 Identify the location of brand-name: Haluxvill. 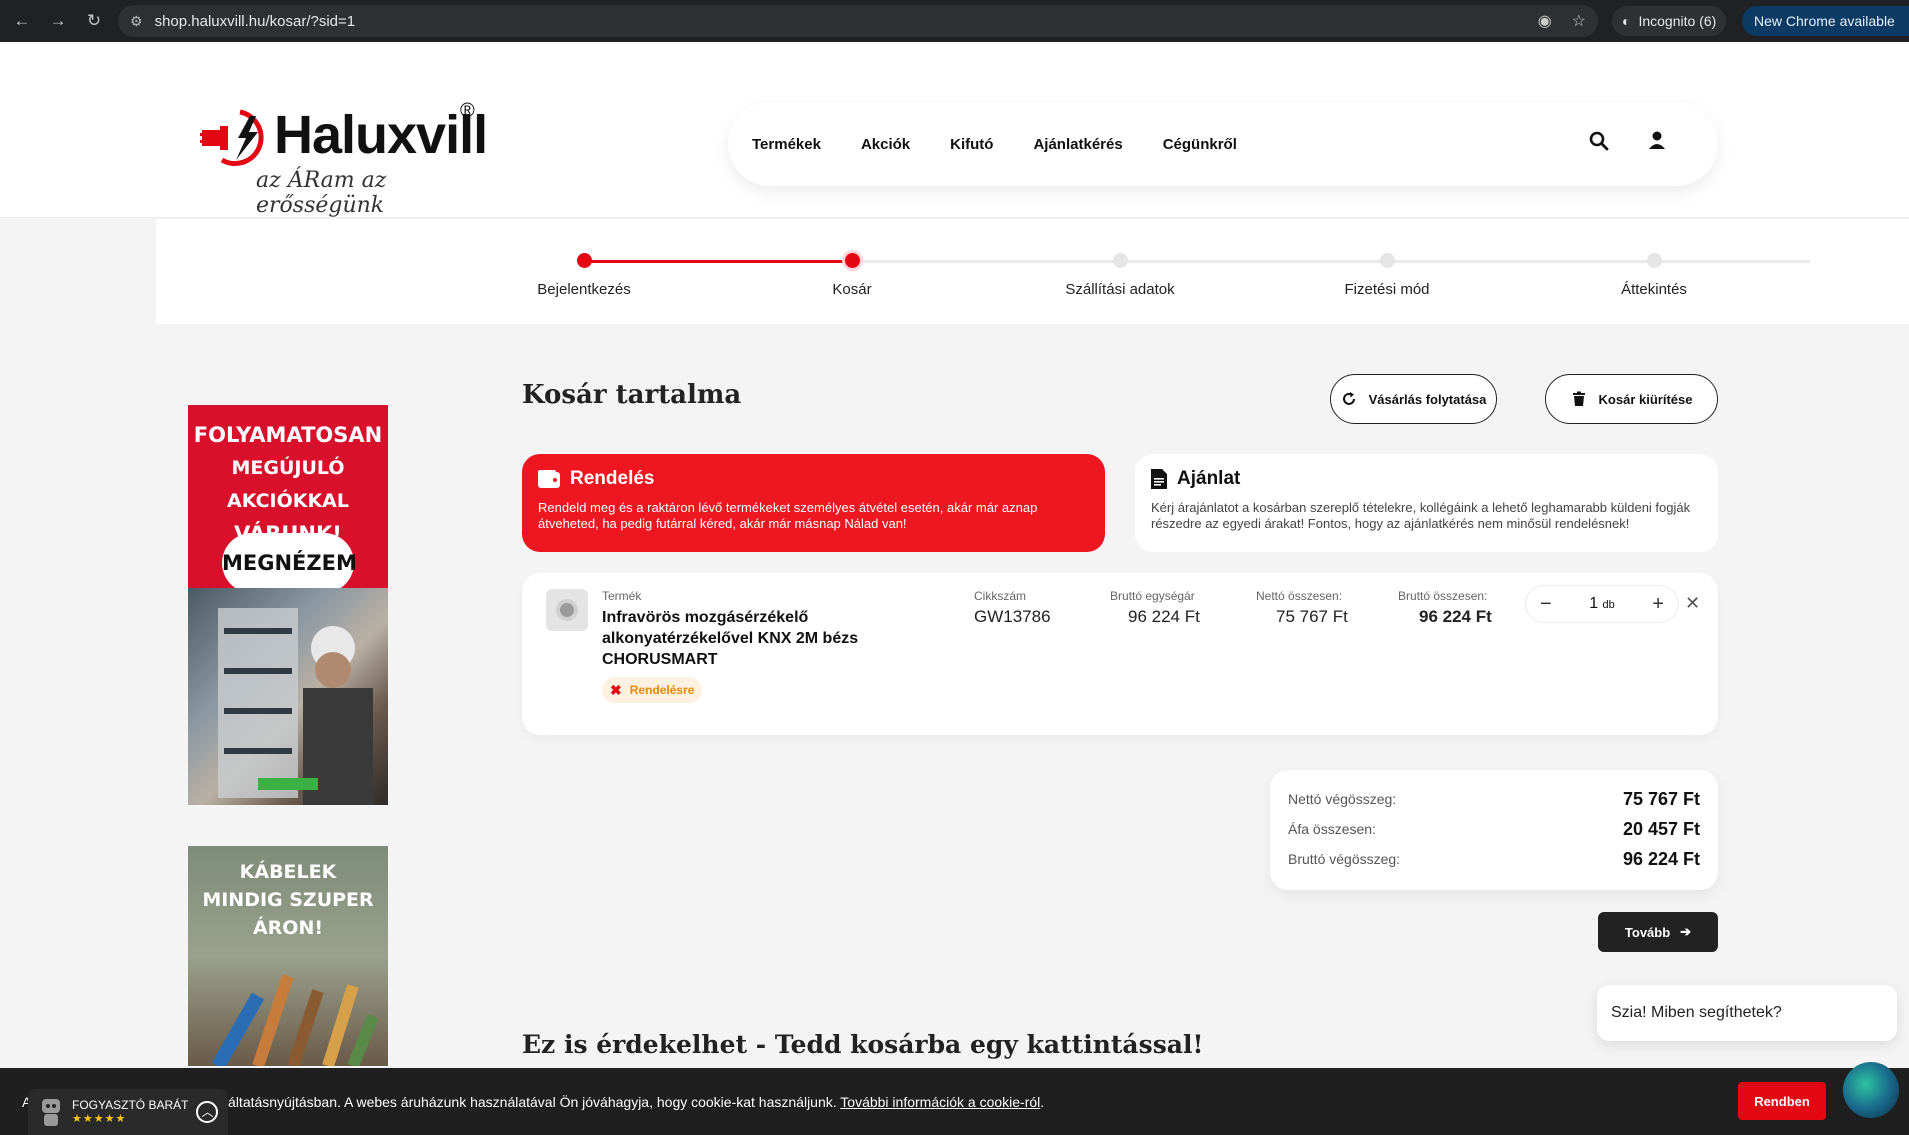
(381, 135).